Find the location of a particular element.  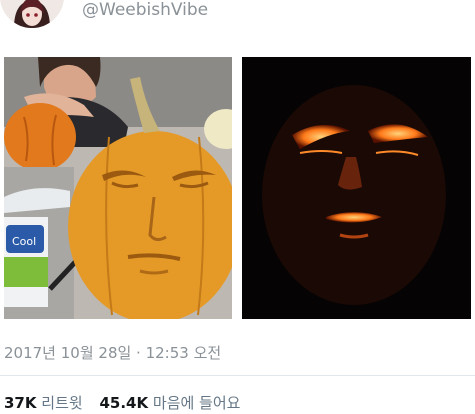

svg-text: Cool is located at coordinates (24, 241).